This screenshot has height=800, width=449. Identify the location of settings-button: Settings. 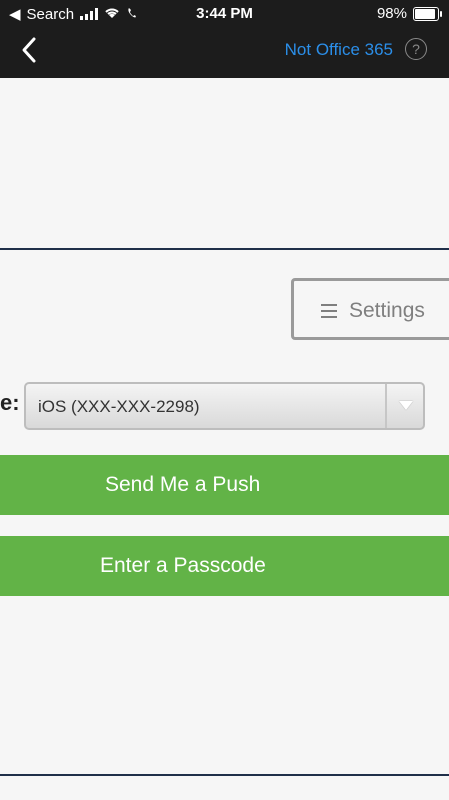
(370, 309).